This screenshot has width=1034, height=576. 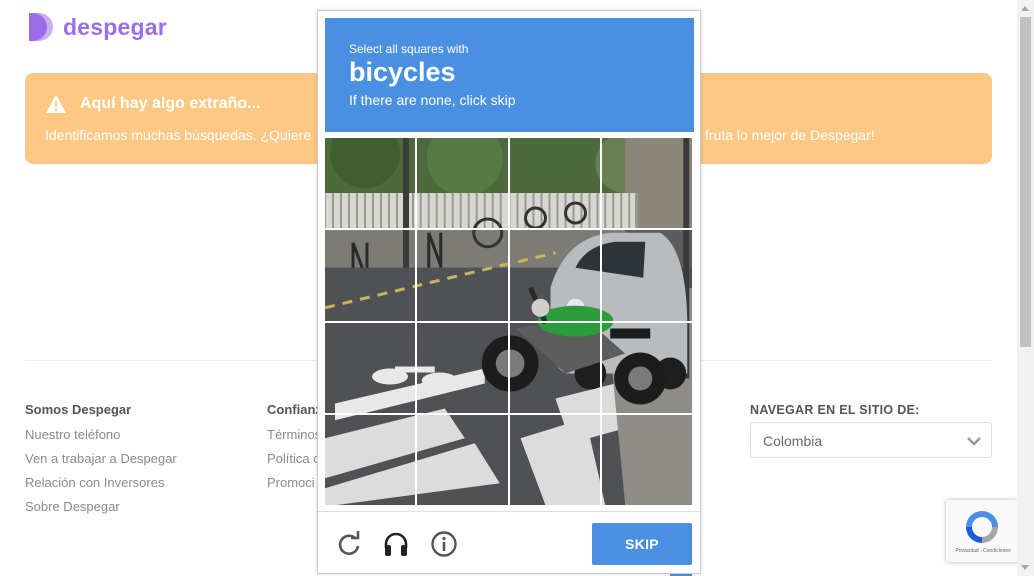 I want to click on recaptcha-badge: Privacidad - Condiciones, so click(x=983, y=531).